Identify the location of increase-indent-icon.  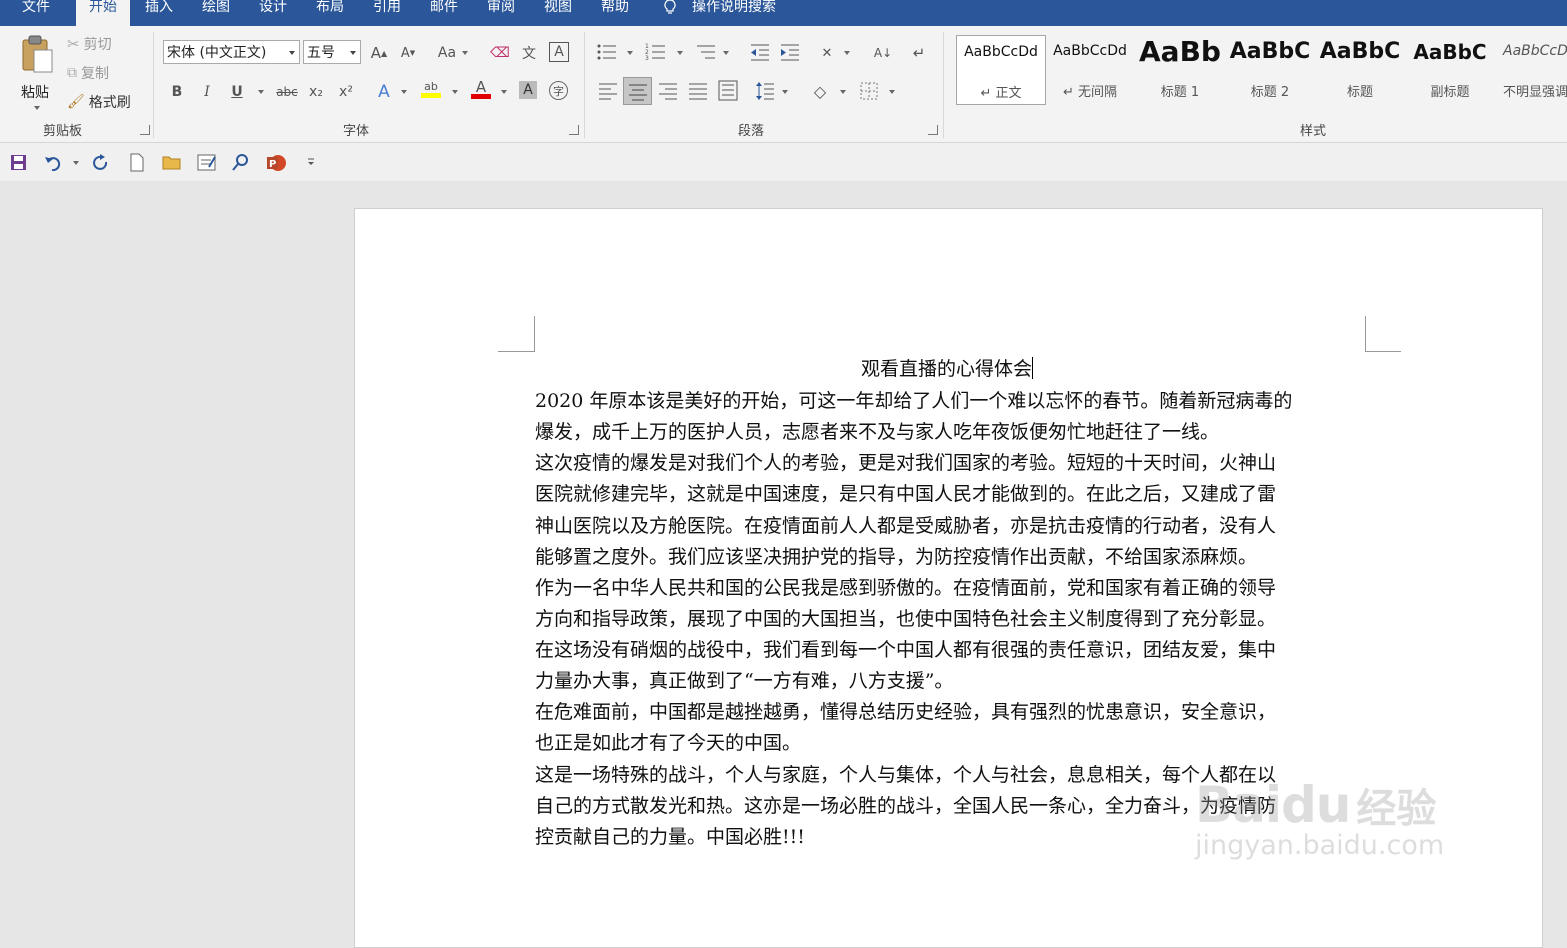
(790, 52).